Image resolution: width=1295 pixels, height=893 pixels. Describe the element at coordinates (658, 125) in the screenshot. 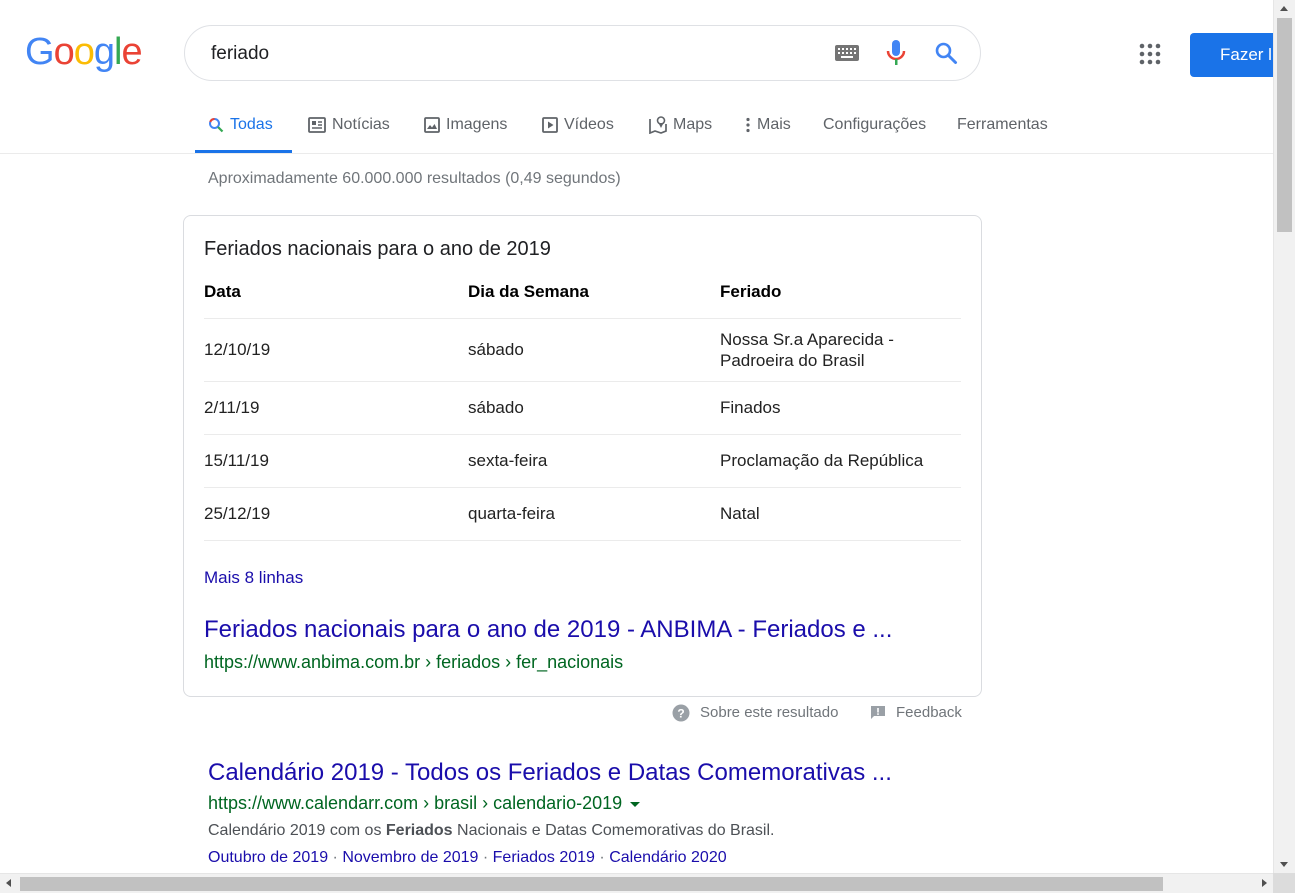

I see `map-icon` at that location.